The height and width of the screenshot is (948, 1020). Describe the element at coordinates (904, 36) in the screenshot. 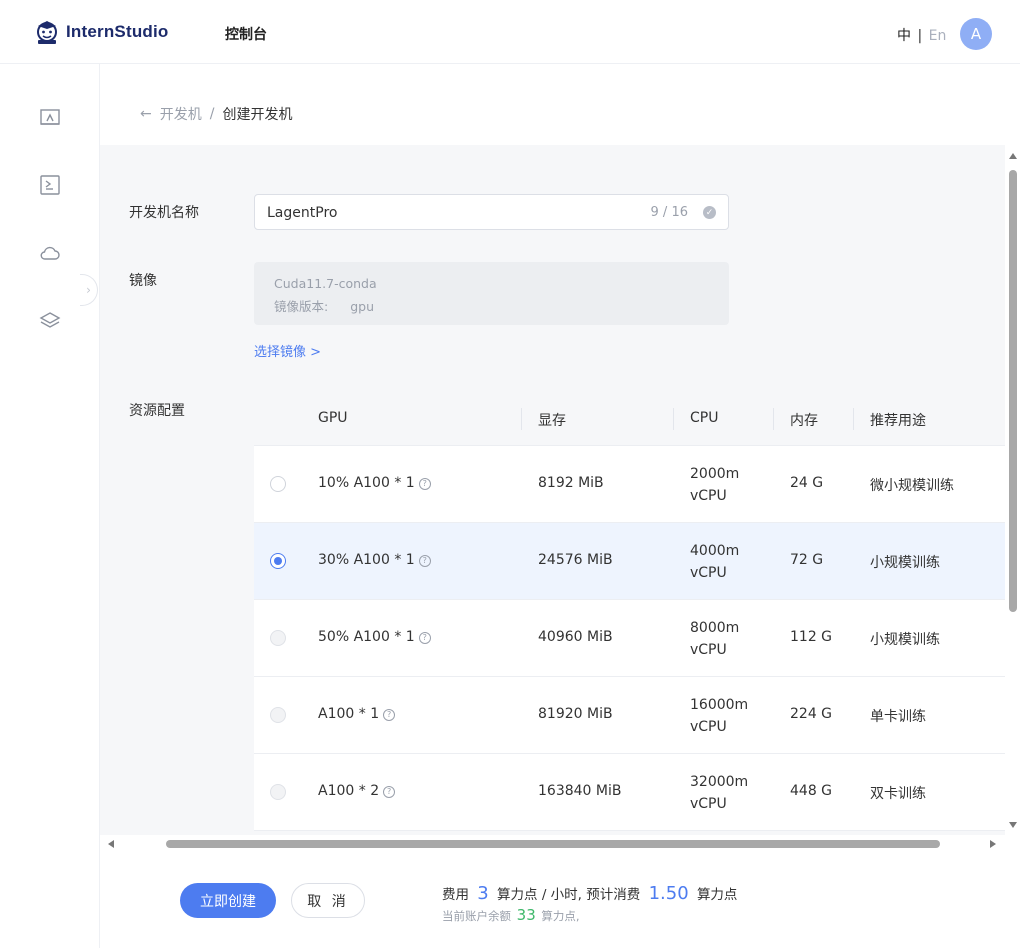

I see `lang-zh-option: 中` at that location.